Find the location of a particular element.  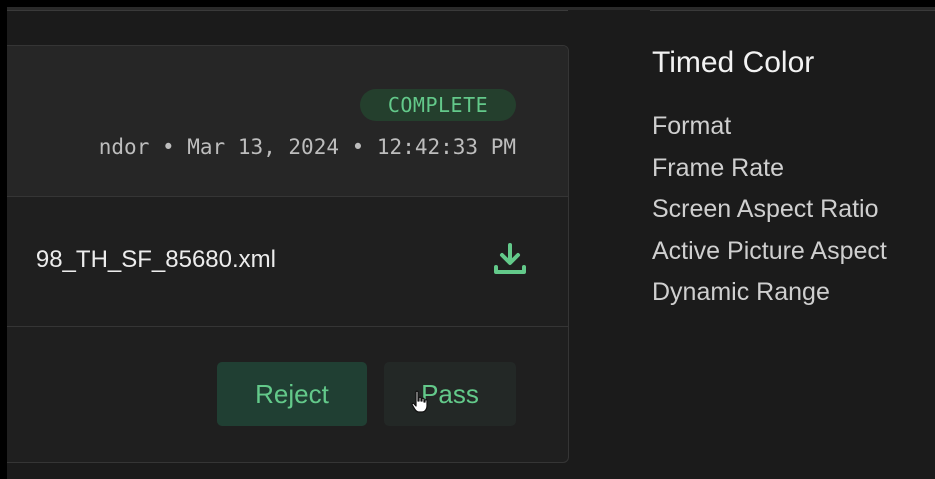

file-name: 98_TH_SF_85680.xml is located at coordinates (156, 260).